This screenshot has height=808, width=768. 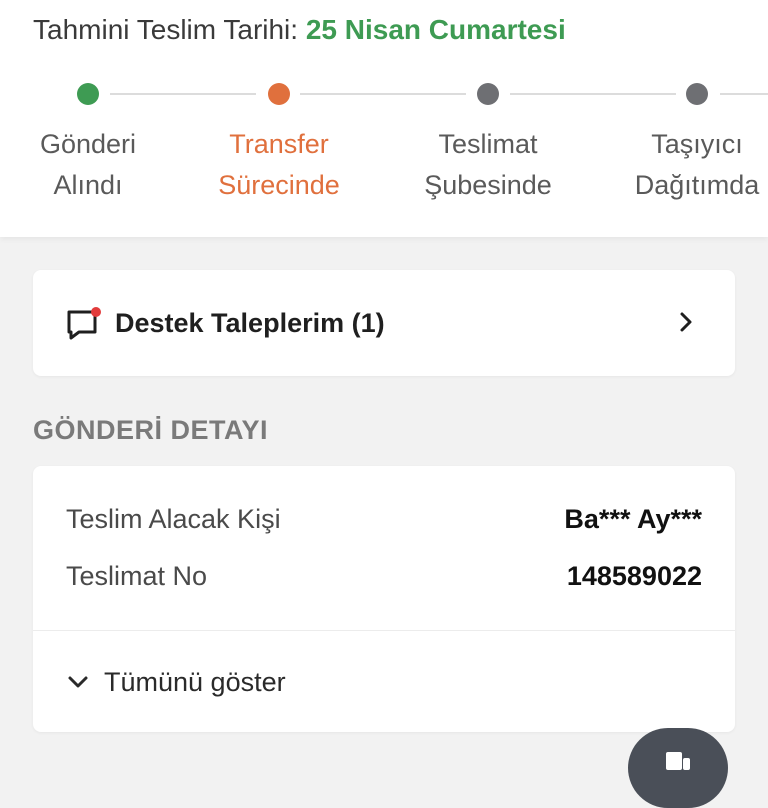 What do you see at coordinates (279, 185) in the screenshot?
I see `step-label-line: Sürecinde` at bounding box center [279, 185].